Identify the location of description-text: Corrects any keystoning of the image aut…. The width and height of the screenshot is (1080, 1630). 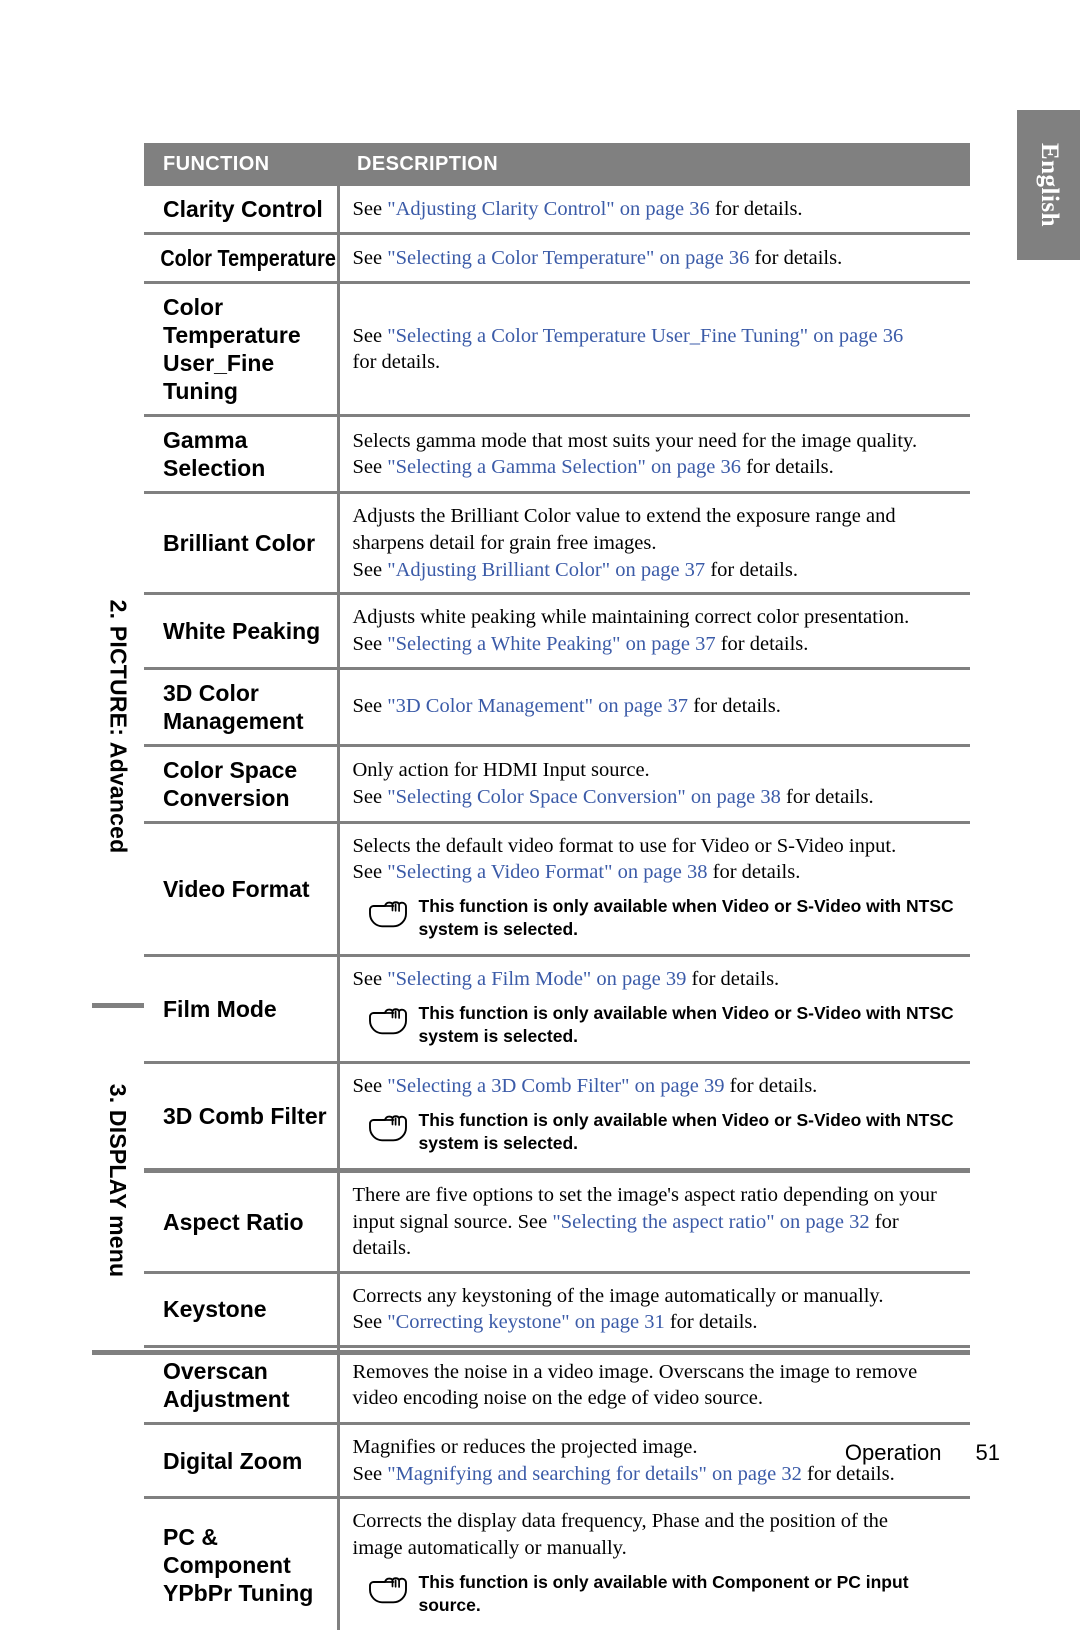
(618, 1295).